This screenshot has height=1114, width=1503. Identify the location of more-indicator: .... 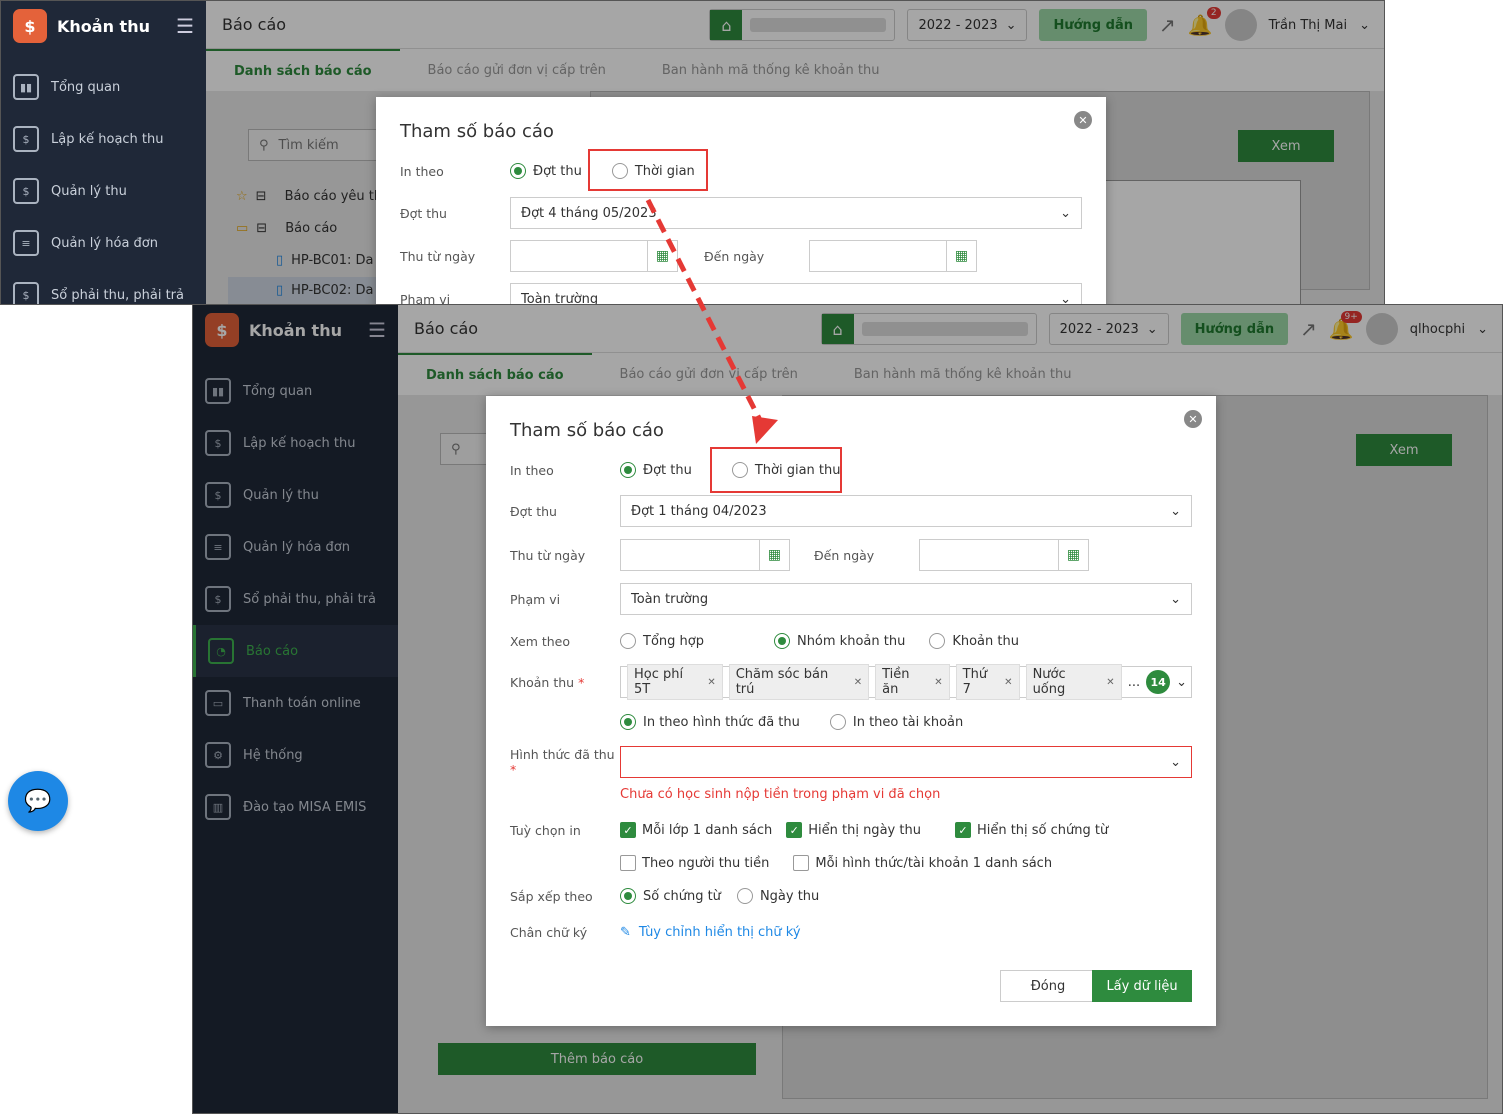
(1134, 682).